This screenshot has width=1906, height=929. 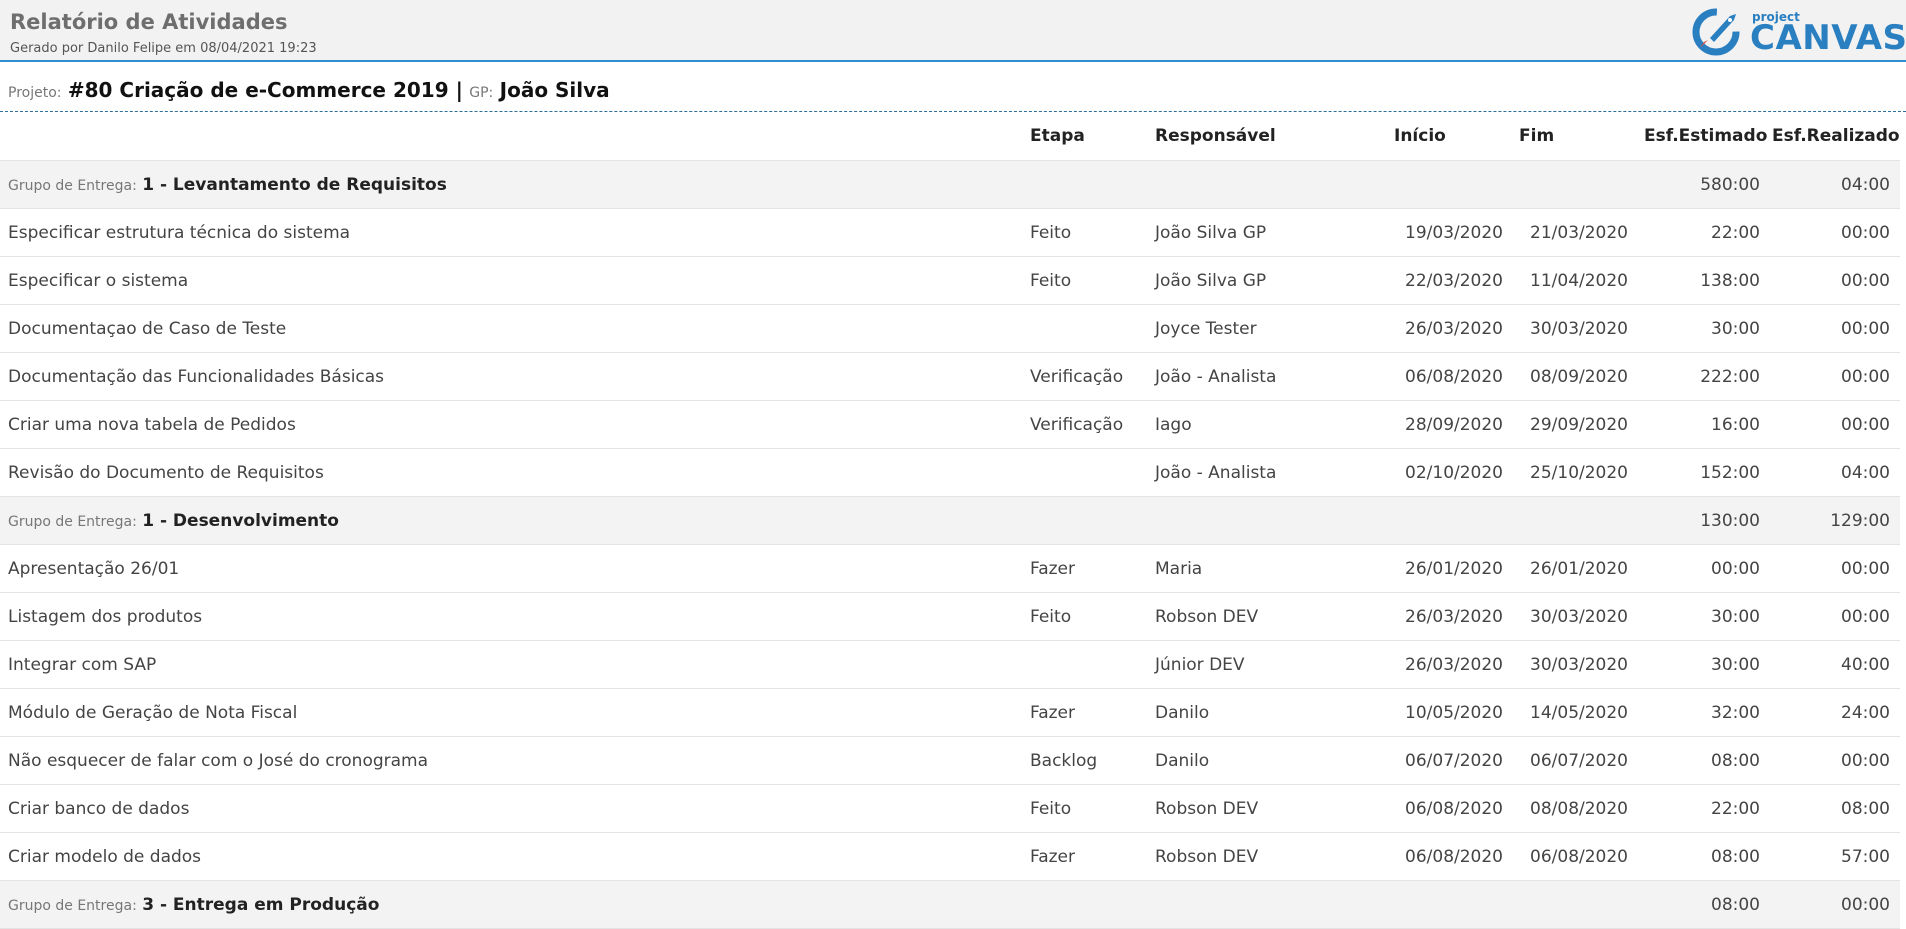 What do you see at coordinates (1454, 472) in the screenshot?
I see `activity-inicio: 02/10/2020` at bounding box center [1454, 472].